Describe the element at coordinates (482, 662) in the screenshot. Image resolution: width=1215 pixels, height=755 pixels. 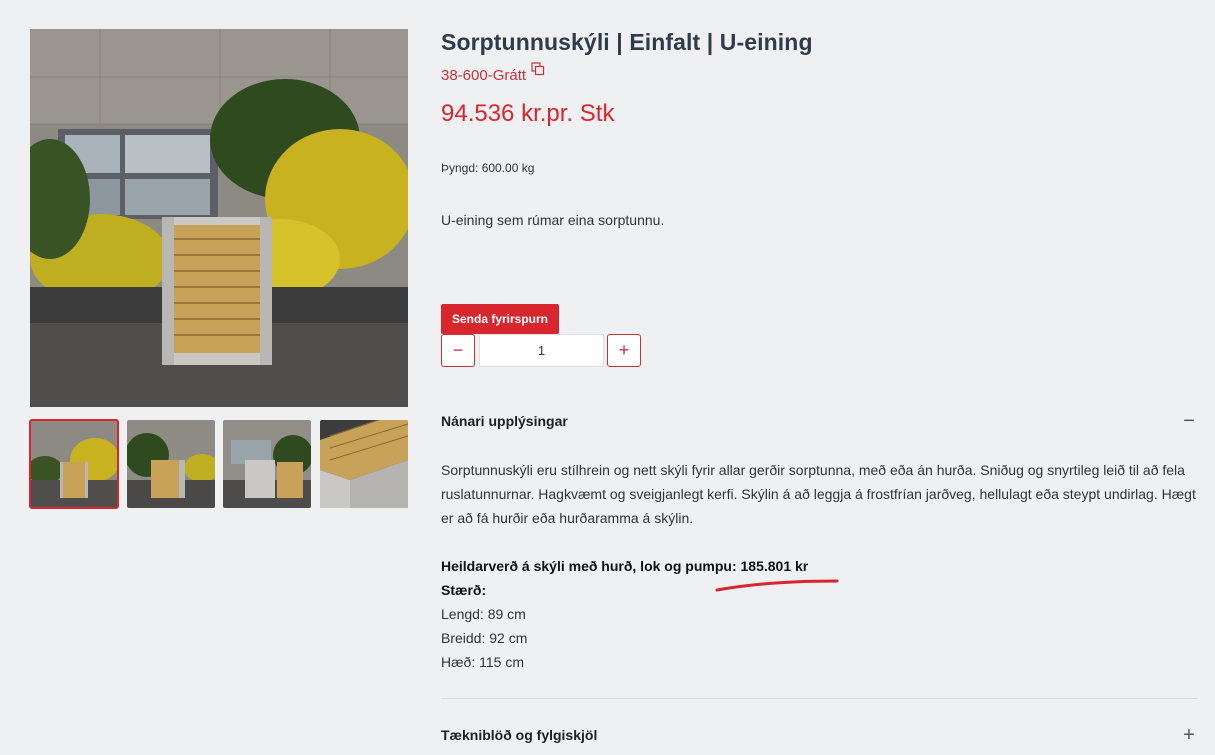
I see `spec-height: Hæð: 115 cm` at that location.